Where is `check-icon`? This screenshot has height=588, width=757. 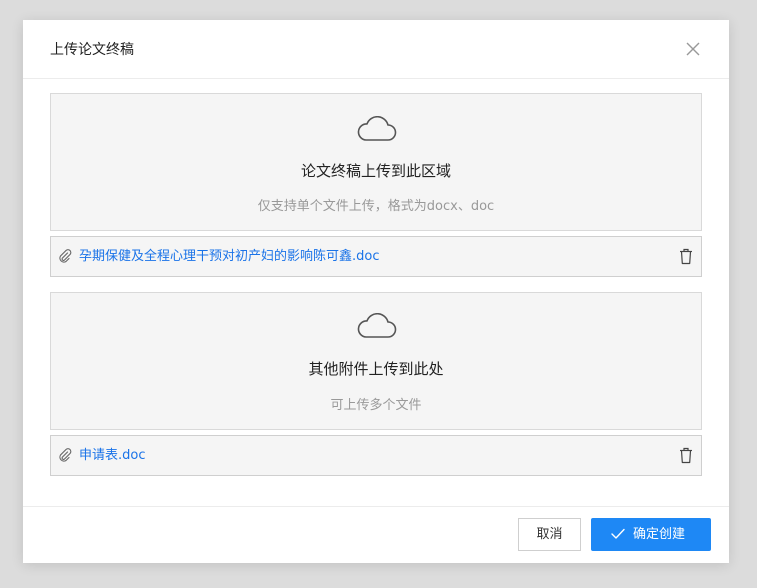 check-icon is located at coordinates (618, 533).